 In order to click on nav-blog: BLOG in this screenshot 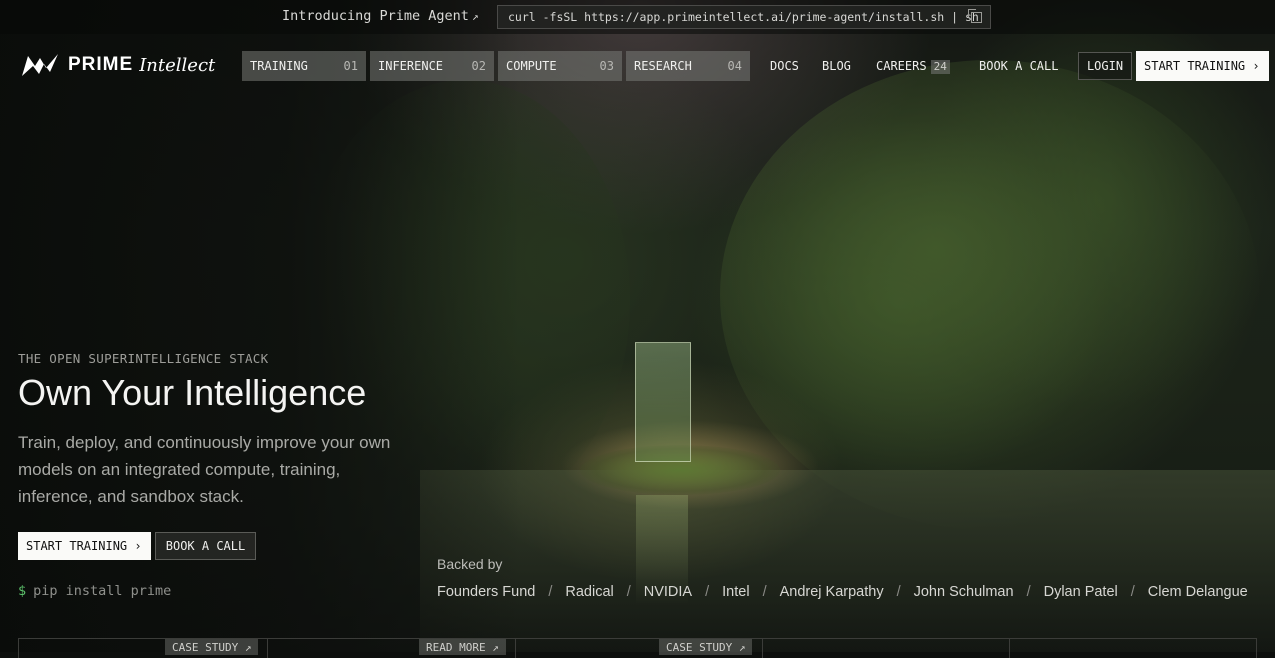, I will do `click(836, 66)`.